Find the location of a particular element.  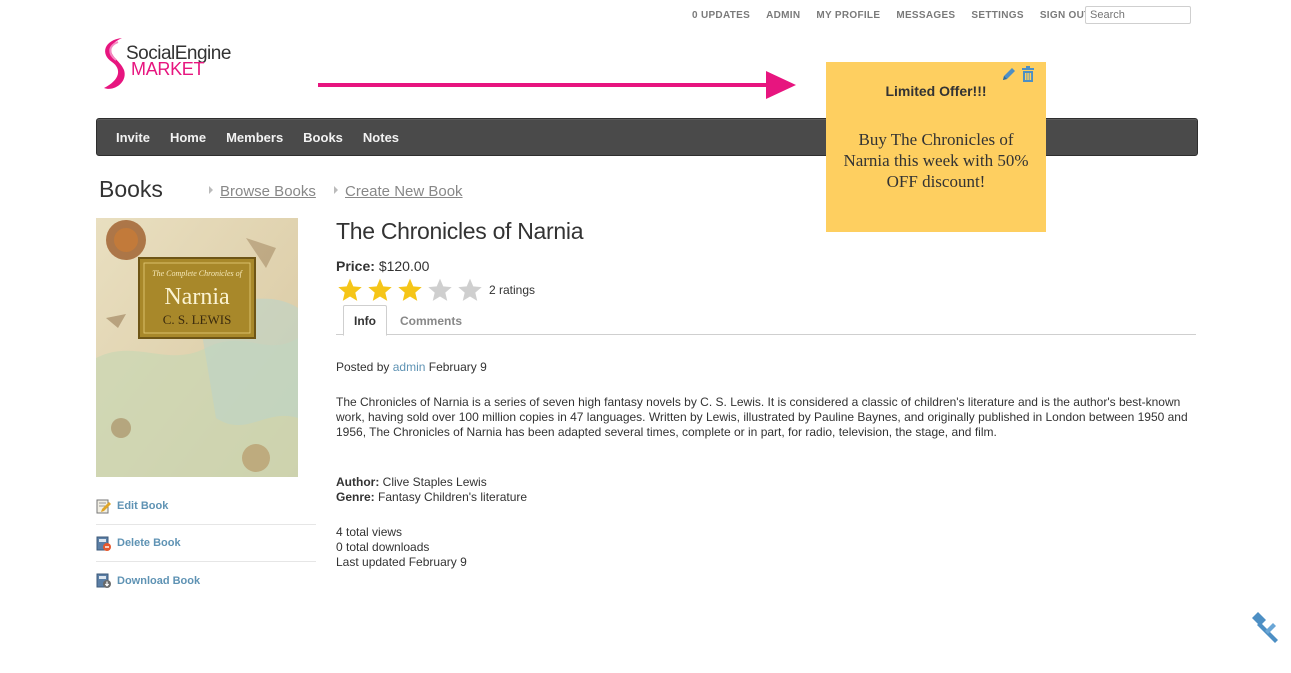

create-new-book-label: Create New Book is located at coordinates (404, 191).